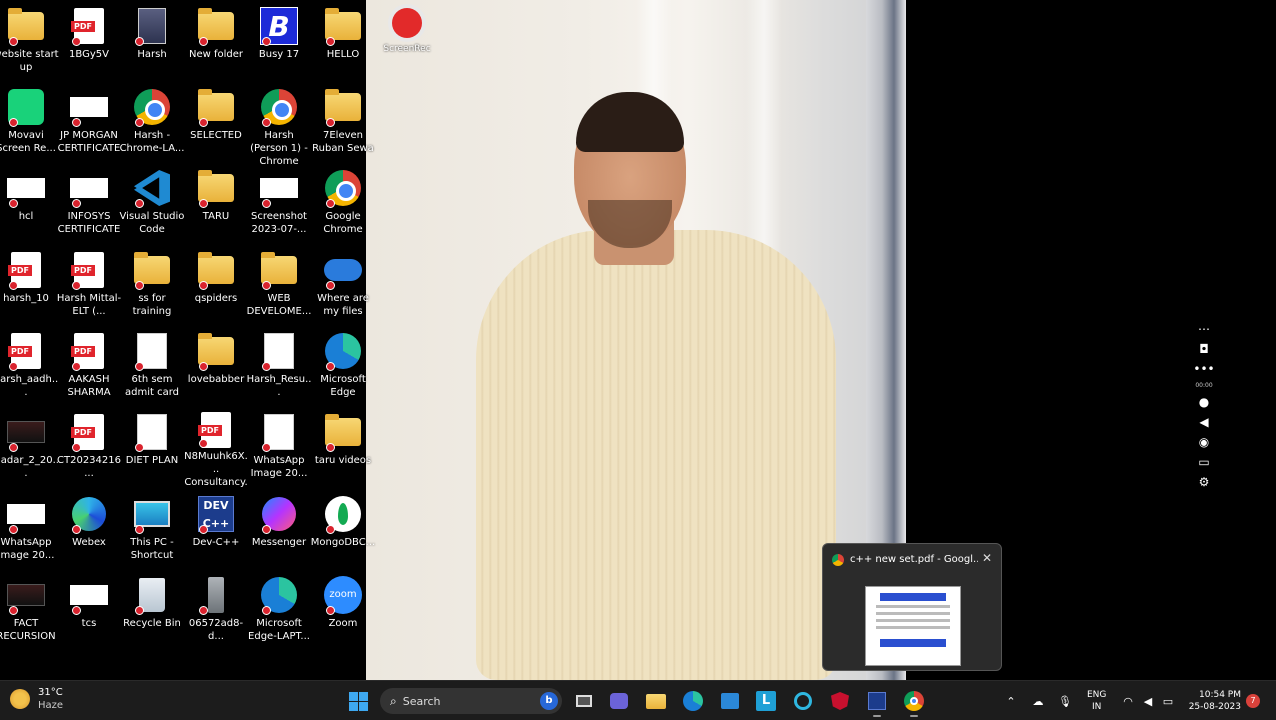  What do you see at coordinates (216, 535) in the screenshot?
I see `desktop-icon: DEV C++ Dev-C++` at bounding box center [216, 535].